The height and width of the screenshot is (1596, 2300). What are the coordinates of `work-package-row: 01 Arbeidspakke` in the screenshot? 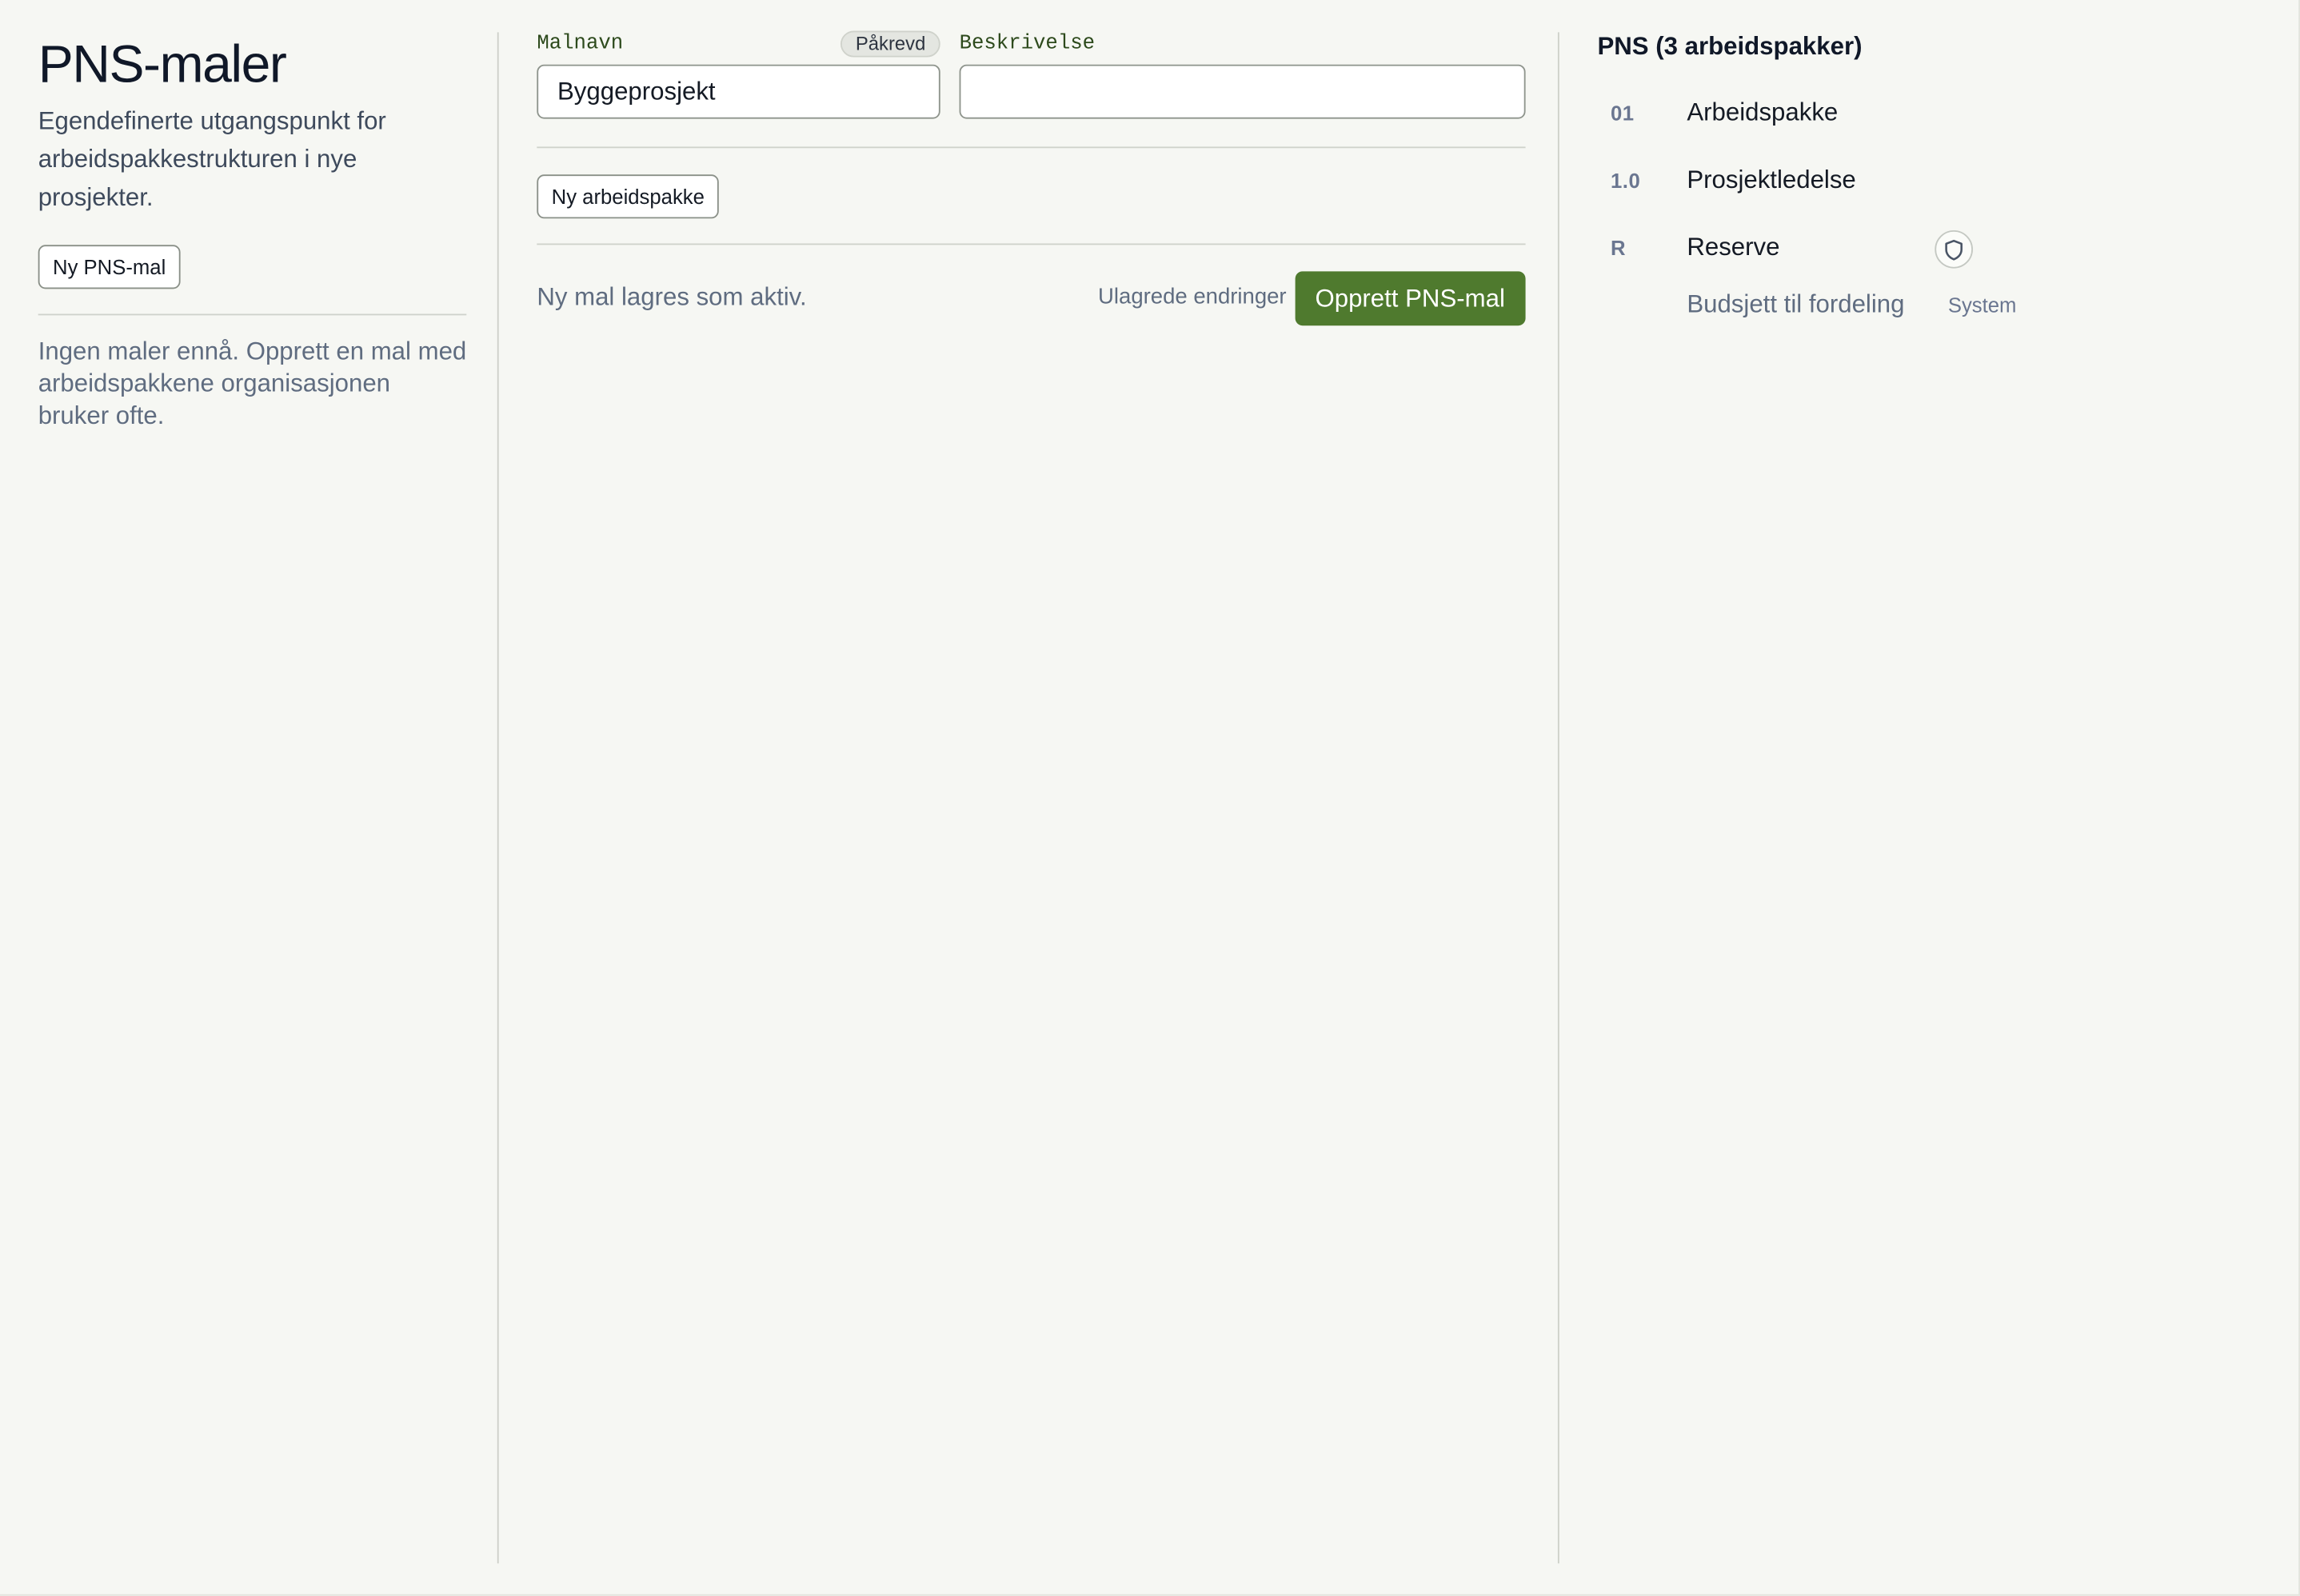 It's located at (1919, 118).